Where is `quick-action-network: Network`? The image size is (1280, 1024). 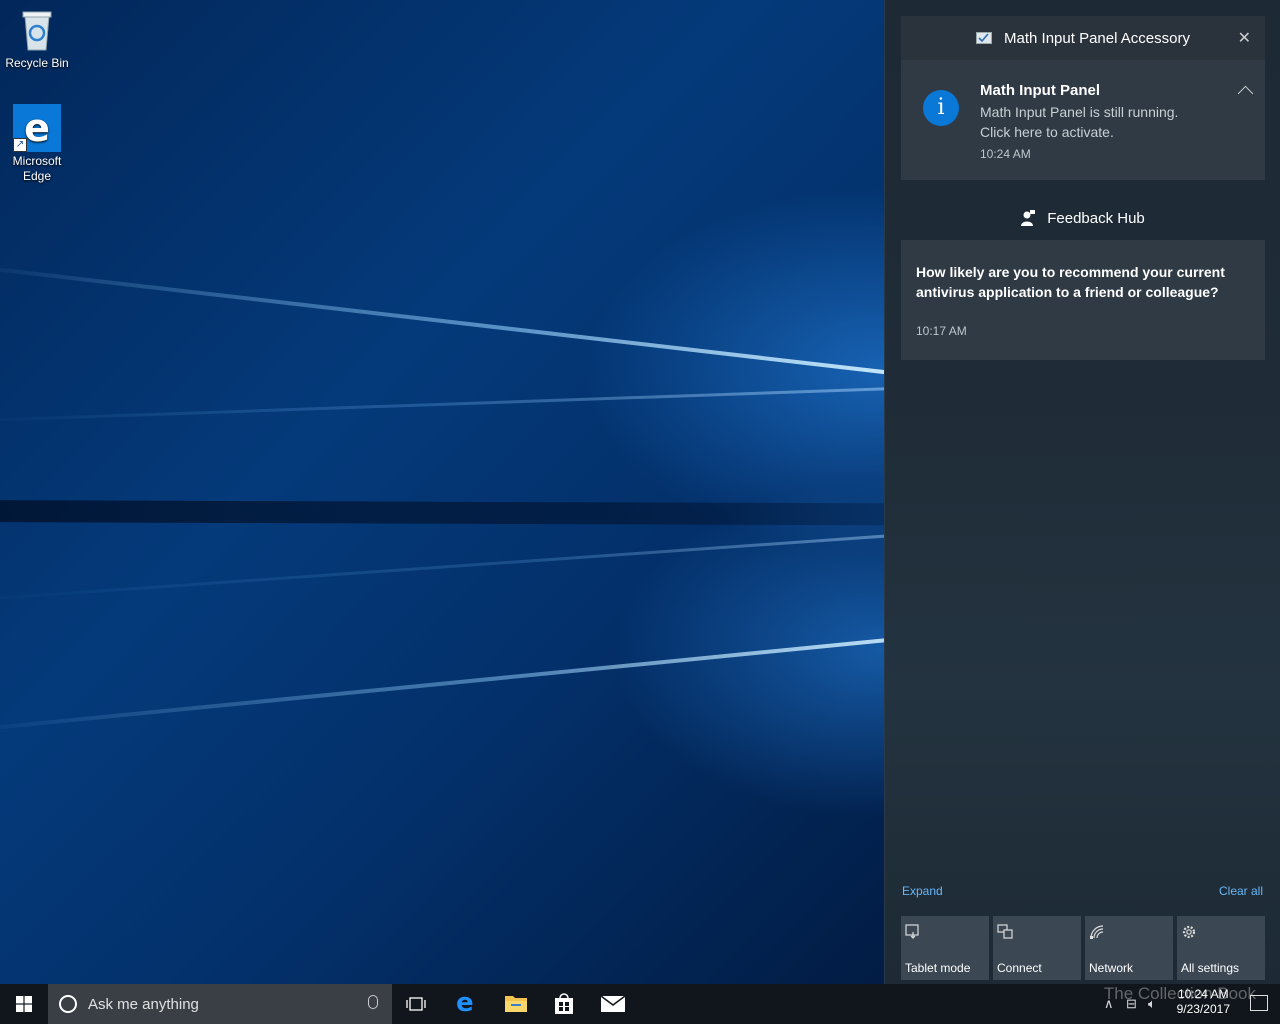 quick-action-network: Network is located at coordinates (1129, 948).